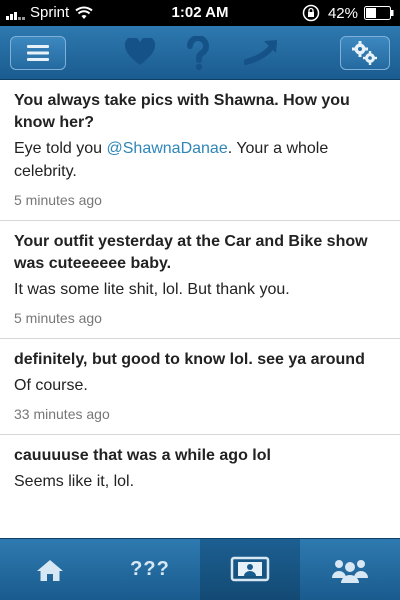 The width and height of the screenshot is (400, 600). What do you see at coordinates (379, 13) in the screenshot?
I see `battery-icon` at bounding box center [379, 13].